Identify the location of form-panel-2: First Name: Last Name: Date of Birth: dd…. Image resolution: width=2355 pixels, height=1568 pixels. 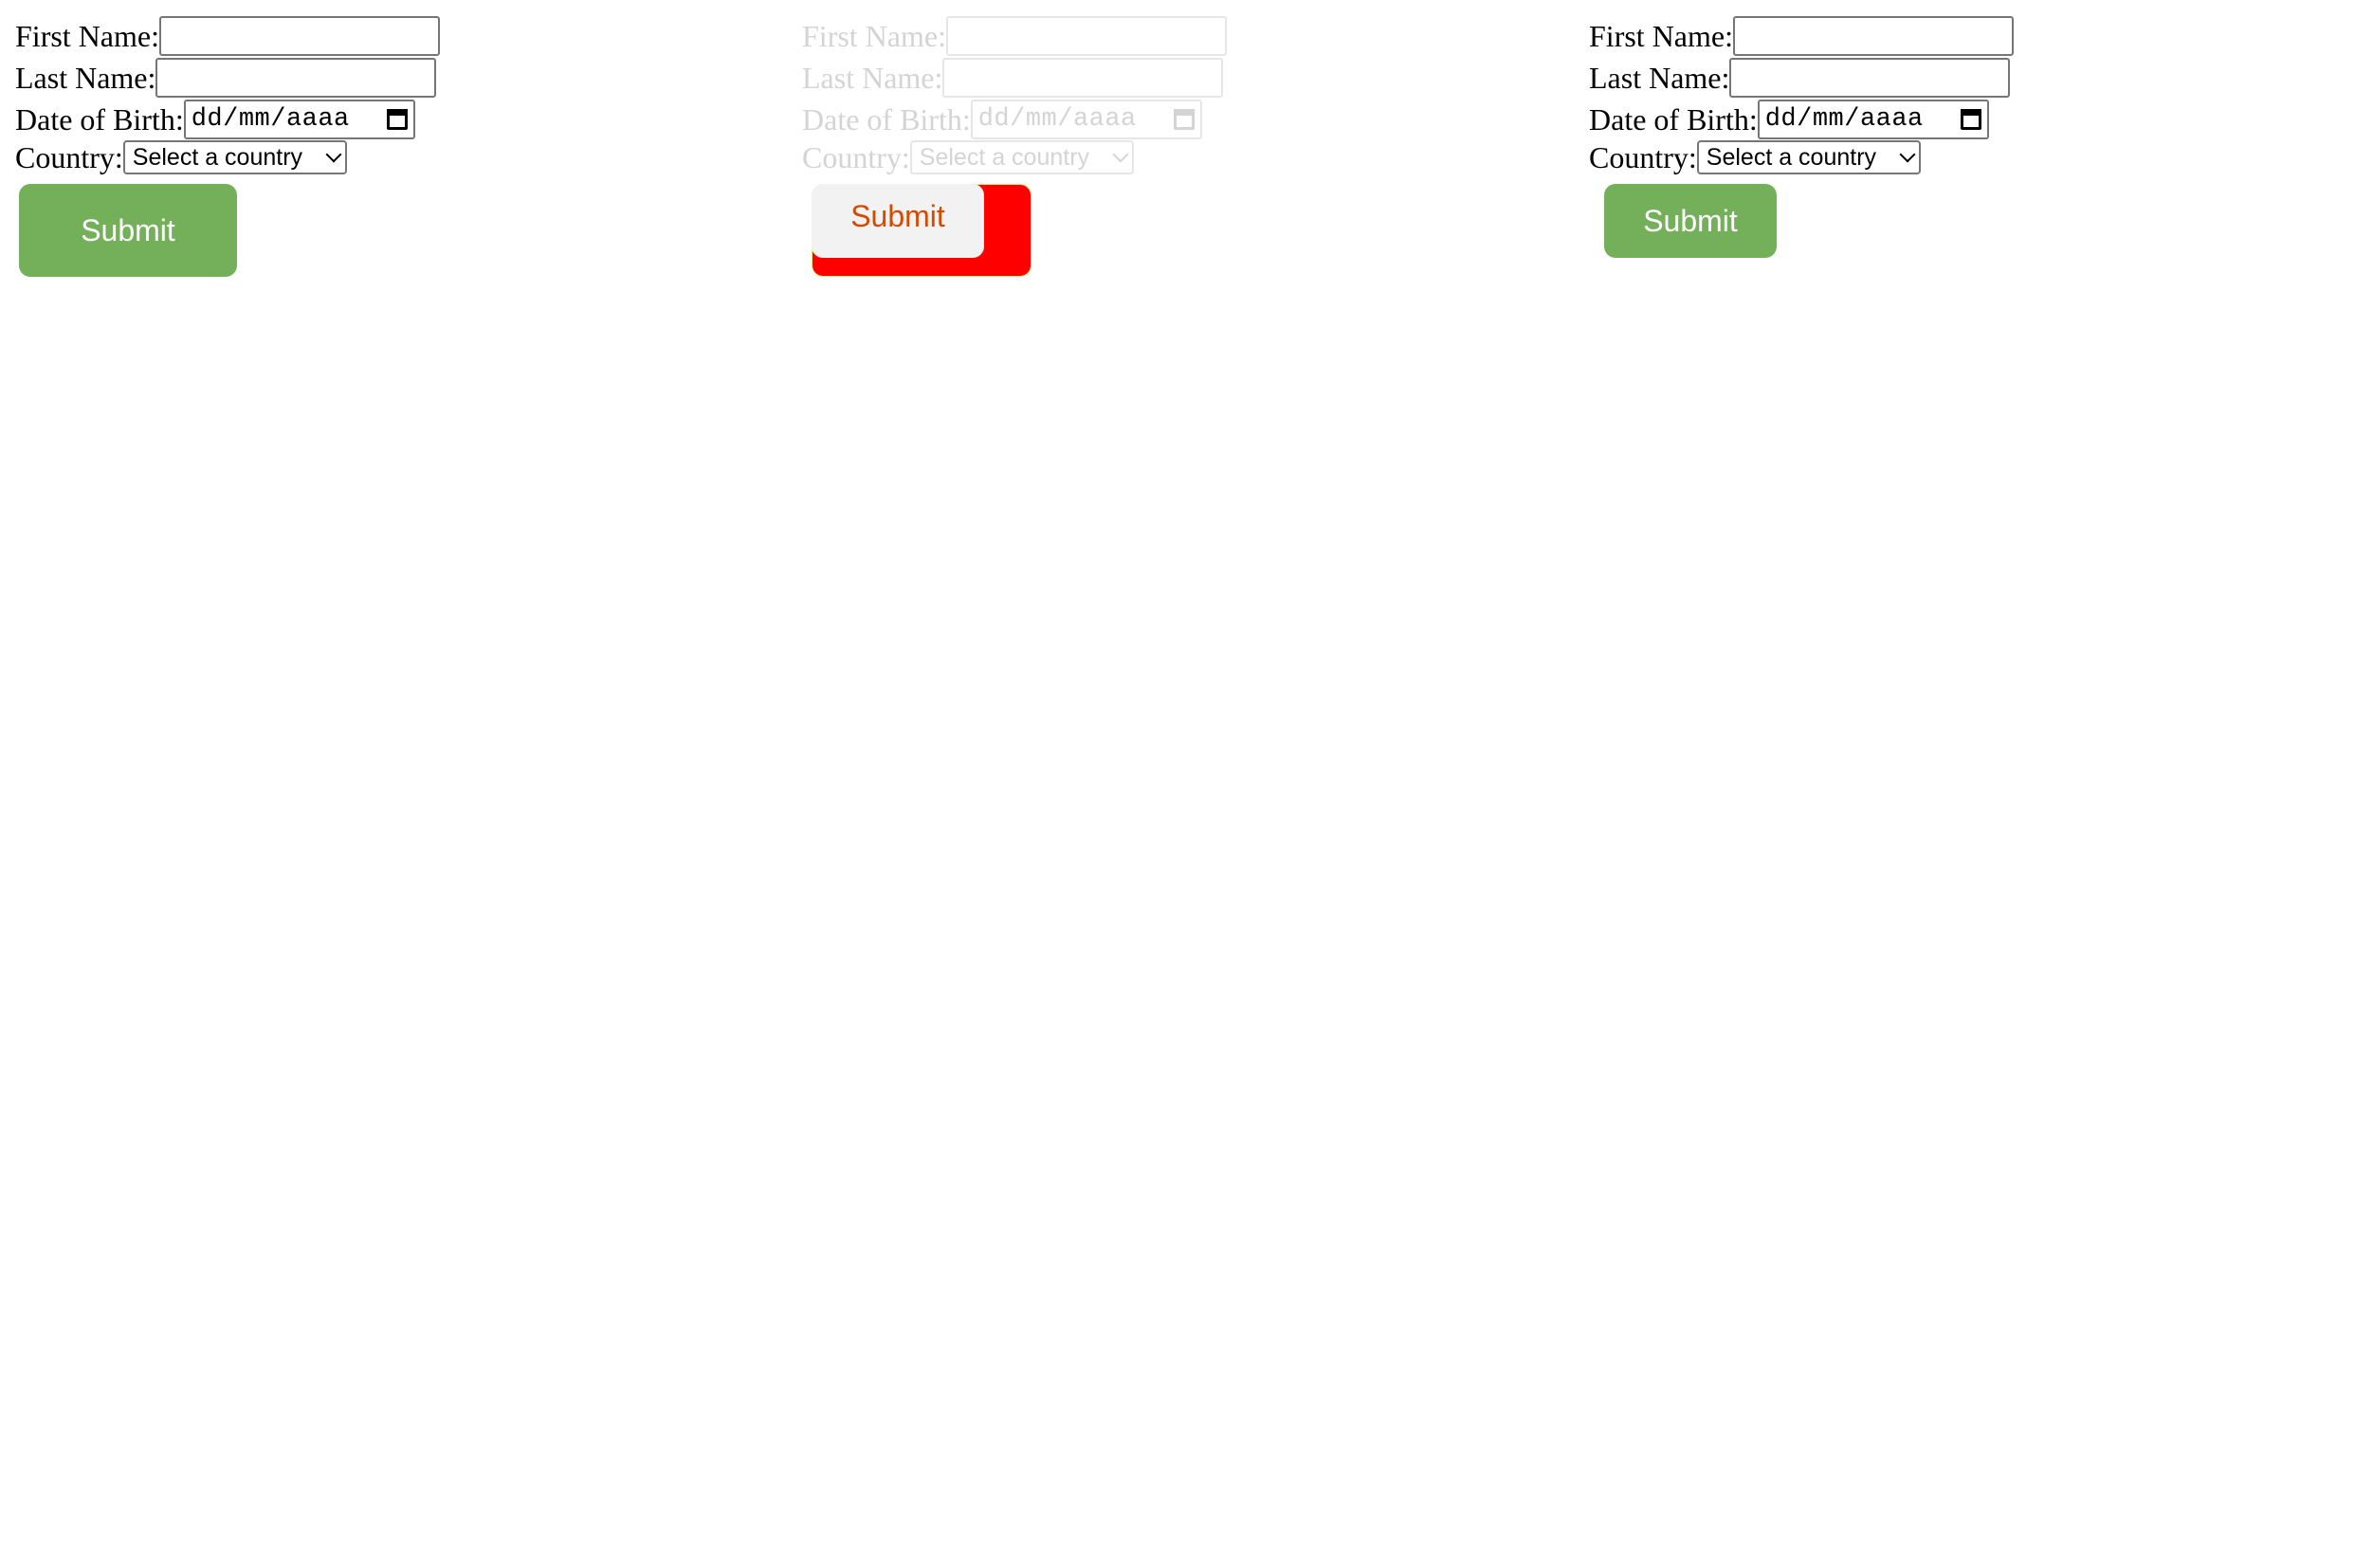
(1180, 151).